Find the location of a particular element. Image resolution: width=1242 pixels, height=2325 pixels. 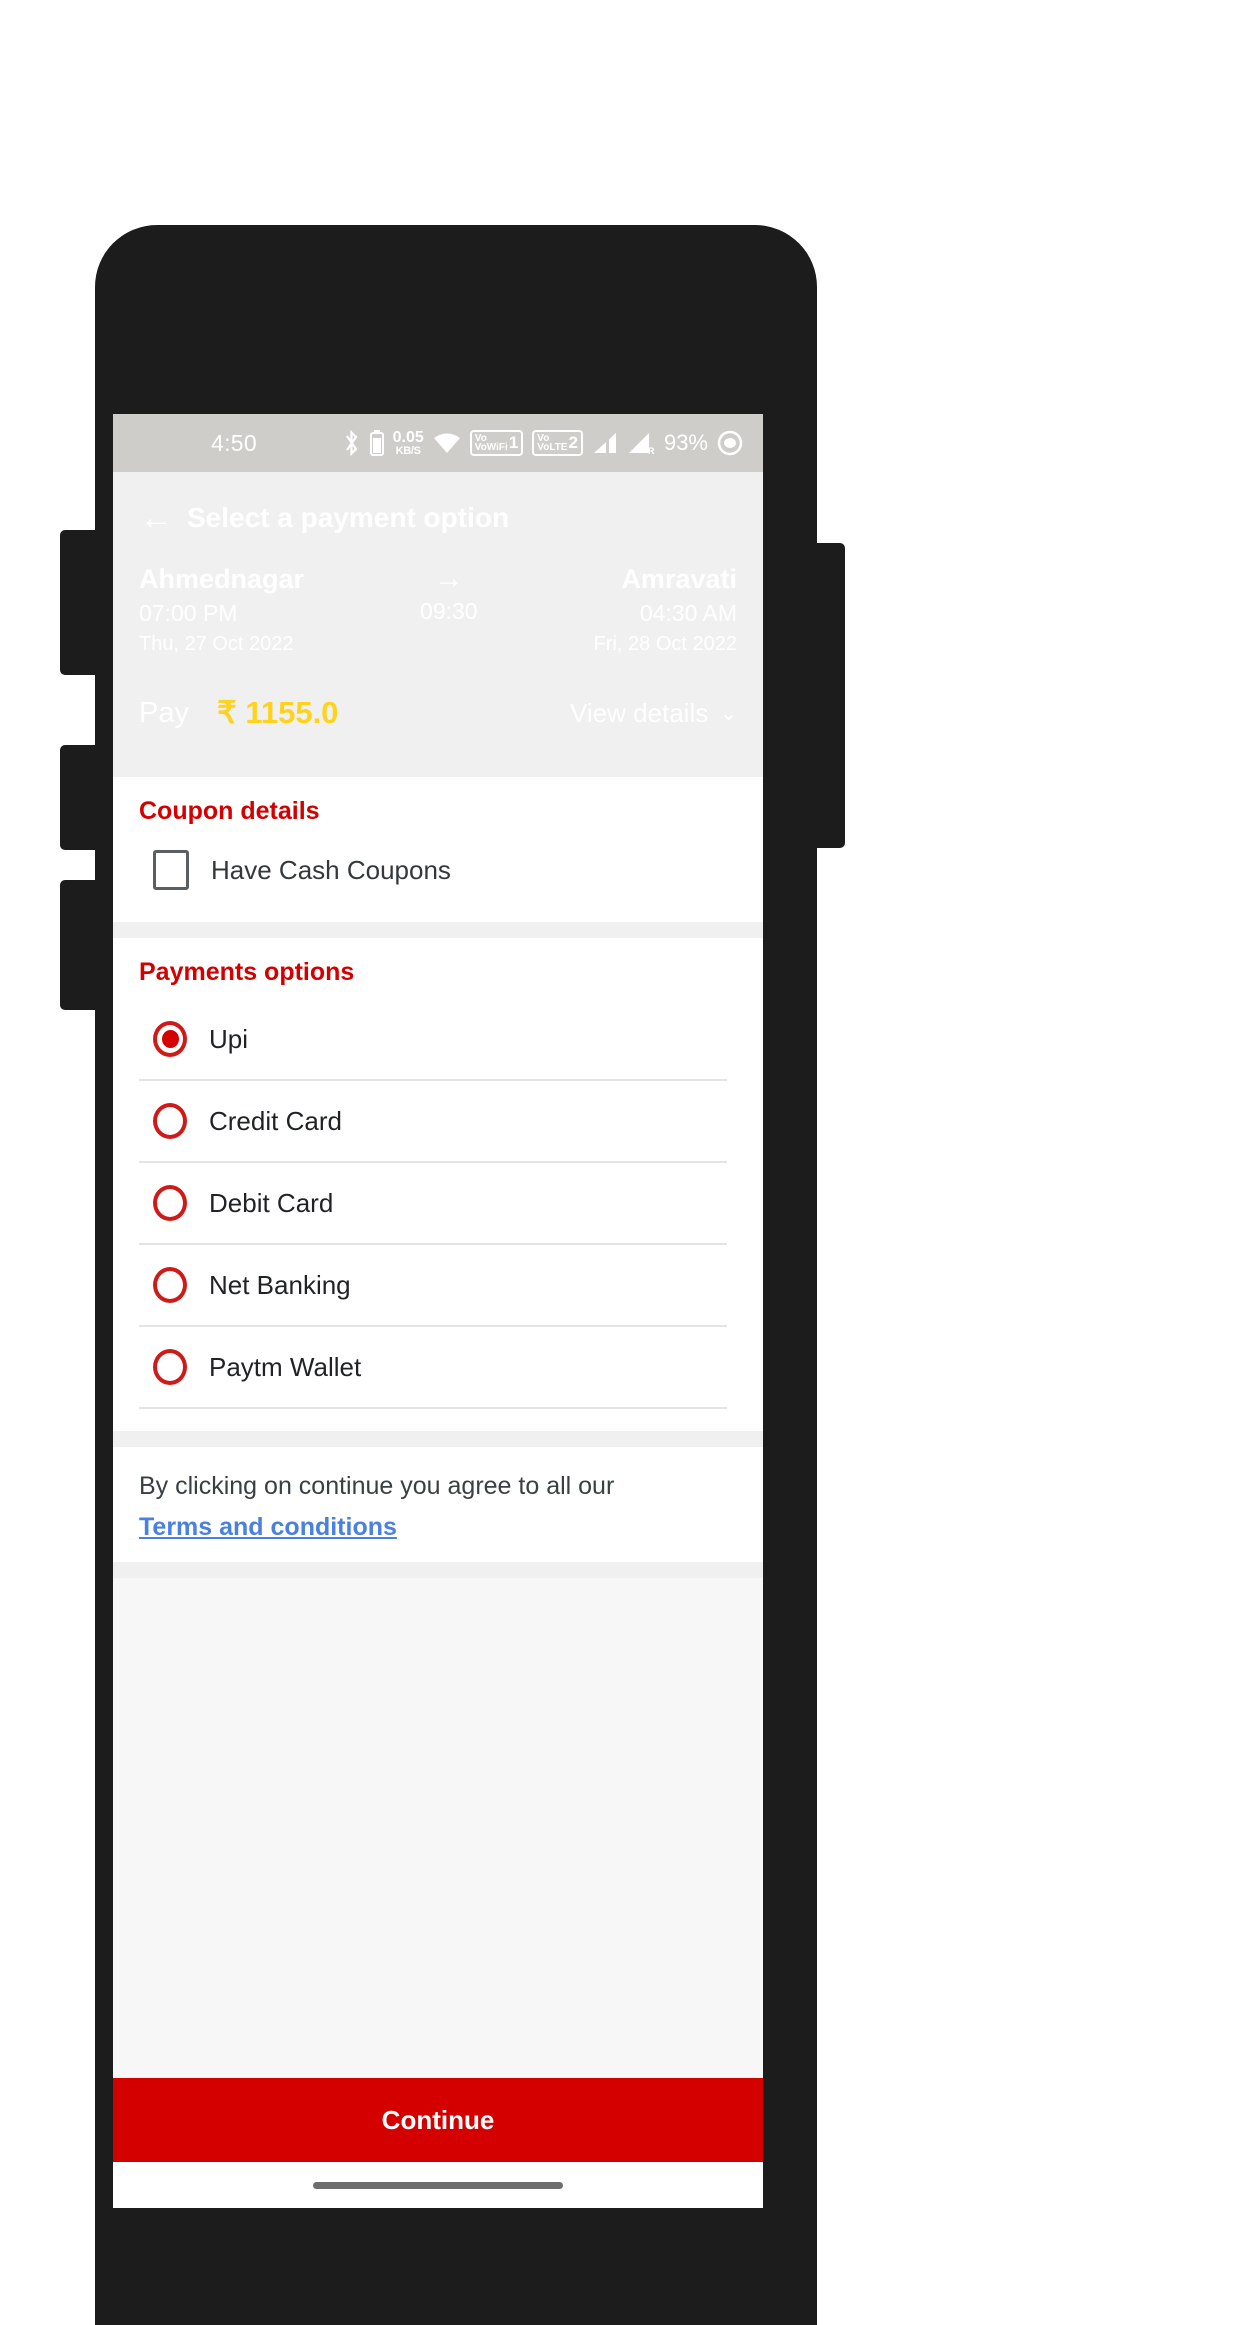

phone-side-button-extra is located at coordinates (79, 945).